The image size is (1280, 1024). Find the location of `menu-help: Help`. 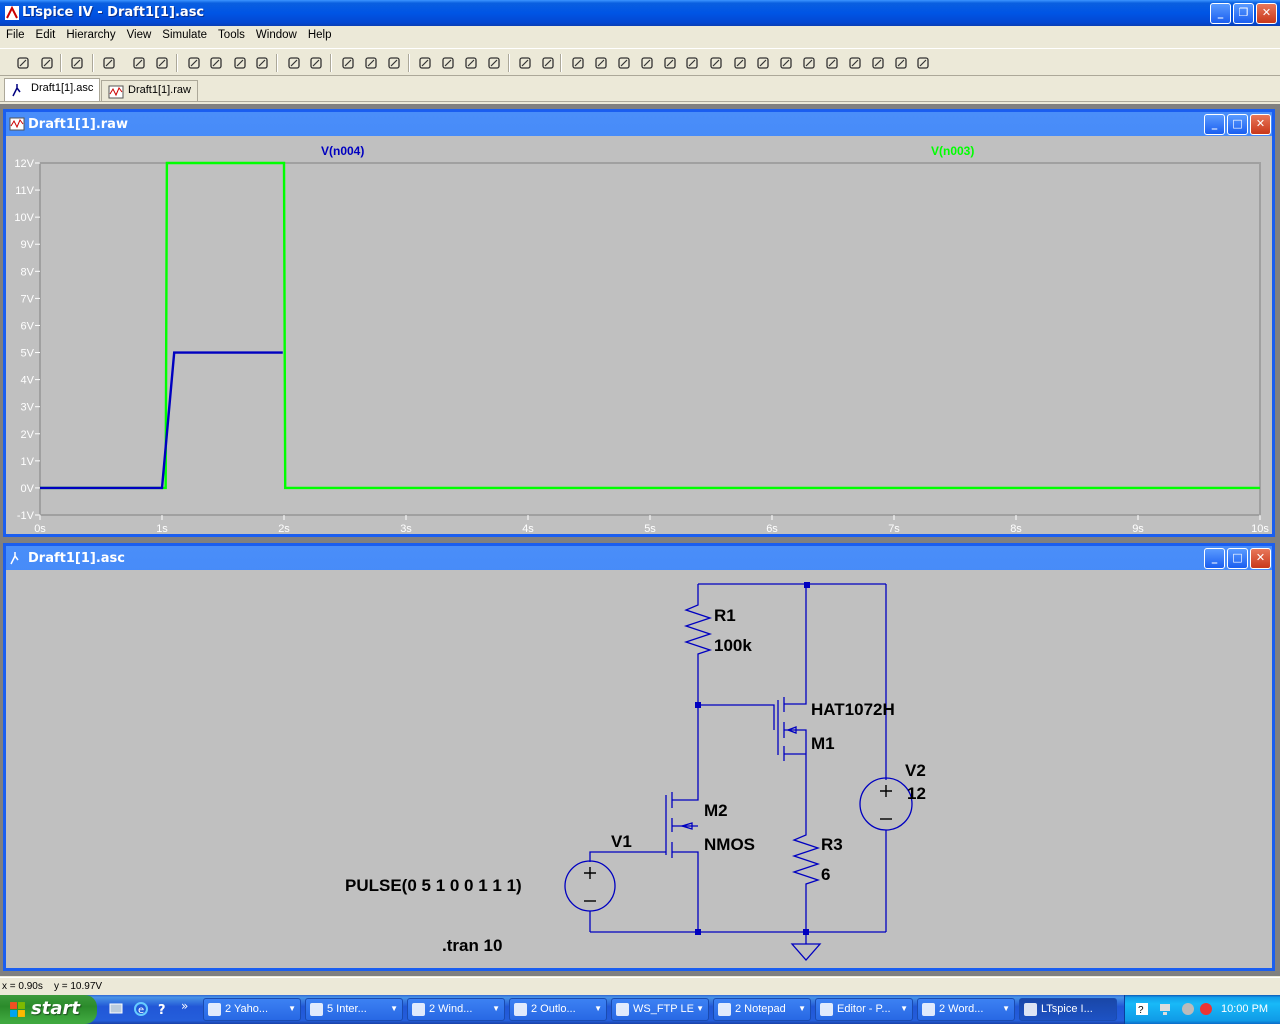

menu-help: Help is located at coordinates (319, 33).